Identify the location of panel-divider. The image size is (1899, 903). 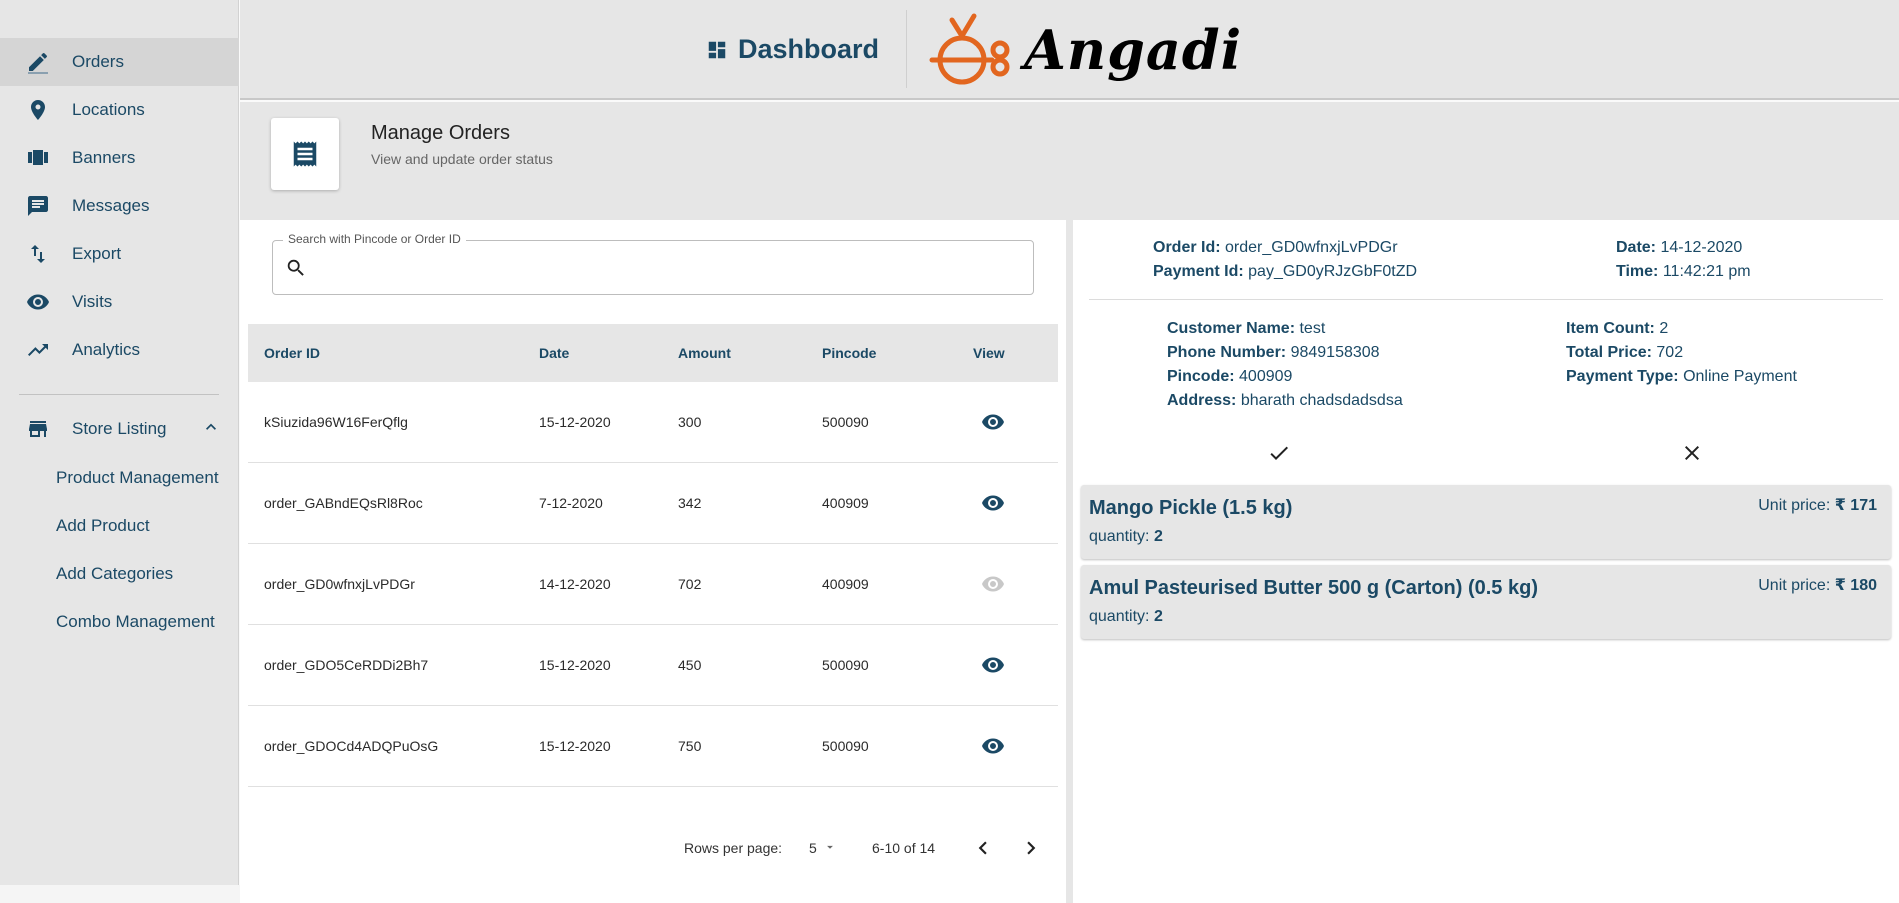
(1069, 561).